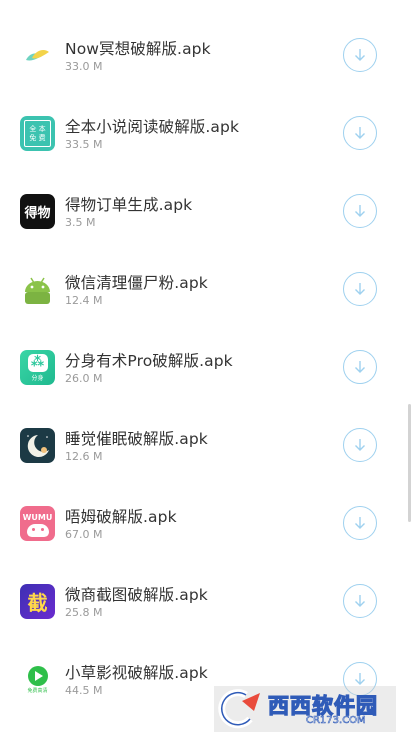 The image size is (414, 736). What do you see at coordinates (37, 211) in the screenshot?
I see `dewu-icon: 得物` at bounding box center [37, 211].